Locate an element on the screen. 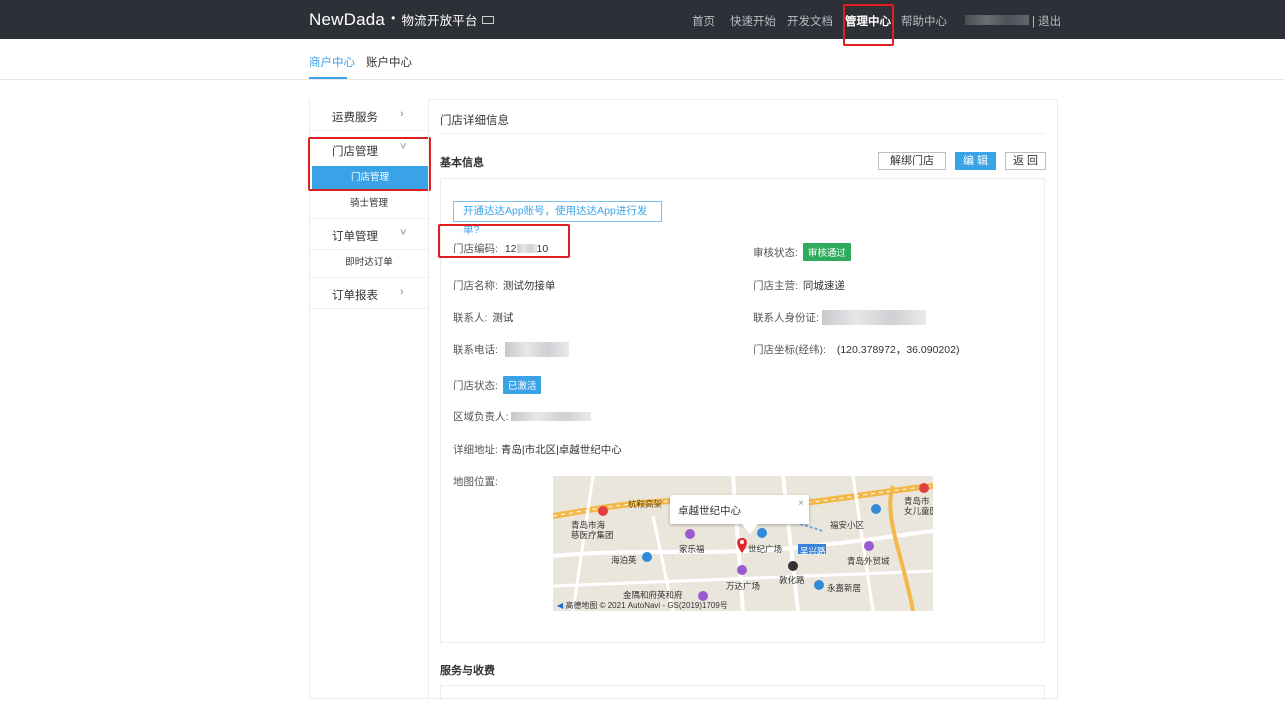 This screenshot has width=1285, height=704. field-label: 门店状态: is located at coordinates (475, 386).